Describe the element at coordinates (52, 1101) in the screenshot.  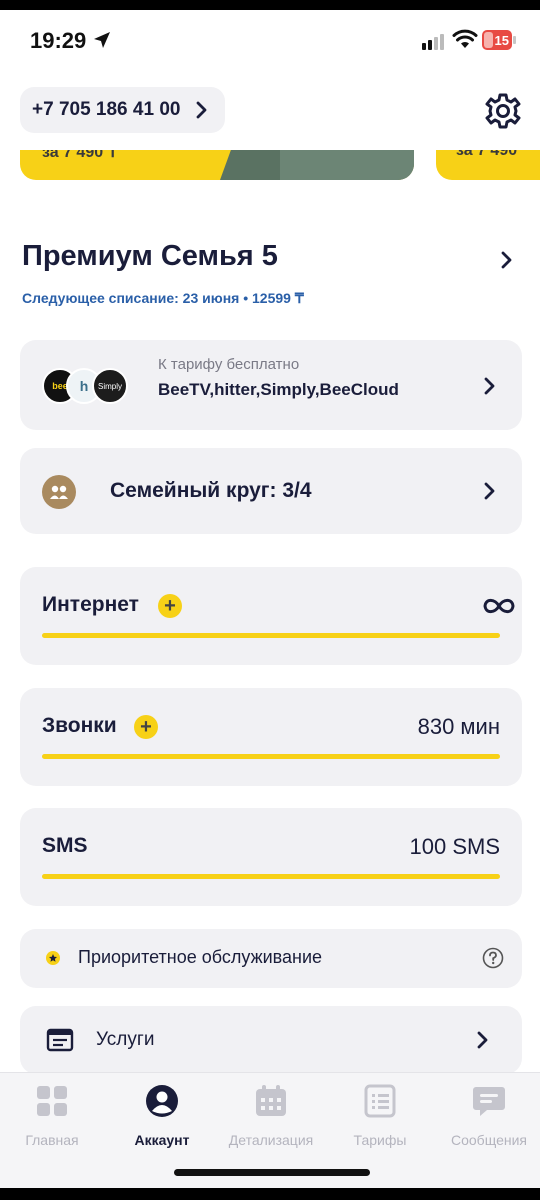
I see `grid-icon` at that location.